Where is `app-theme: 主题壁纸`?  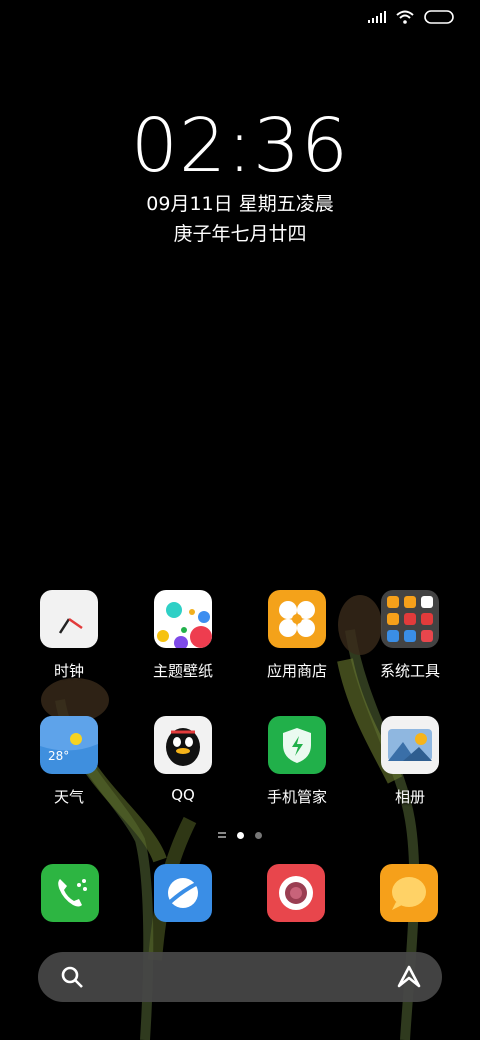
app-theme: 主题壁纸 is located at coordinates (183, 635).